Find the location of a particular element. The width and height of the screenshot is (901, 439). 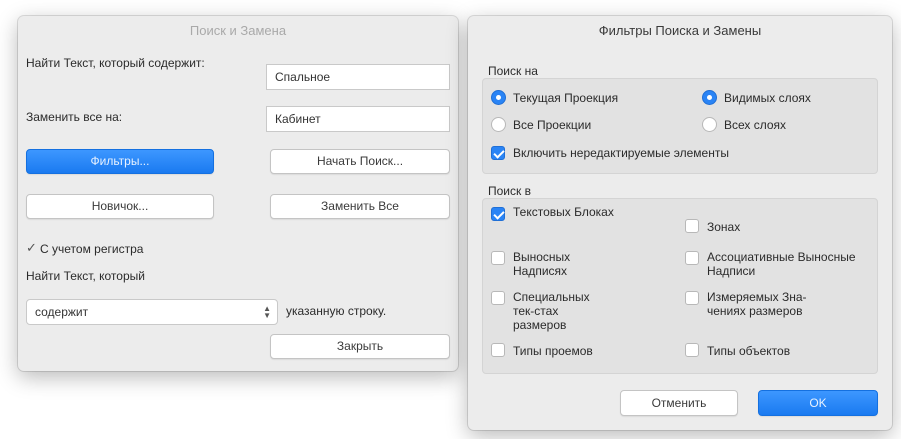

find-text-input: Спальное is located at coordinates (358, 77).